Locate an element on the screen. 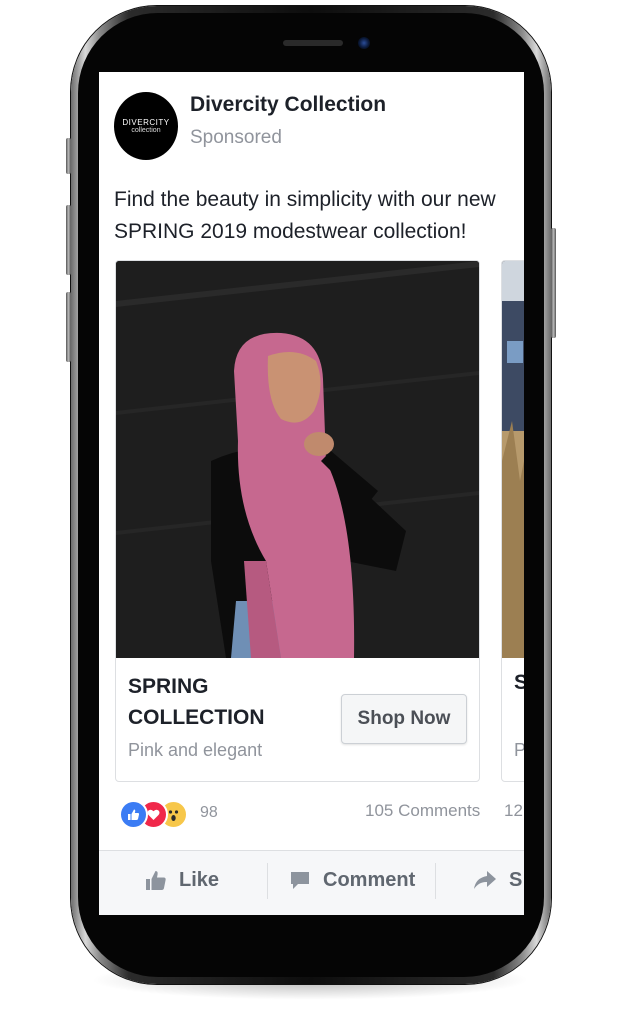  earpiece-speaker is located at coordinates (313, 43).